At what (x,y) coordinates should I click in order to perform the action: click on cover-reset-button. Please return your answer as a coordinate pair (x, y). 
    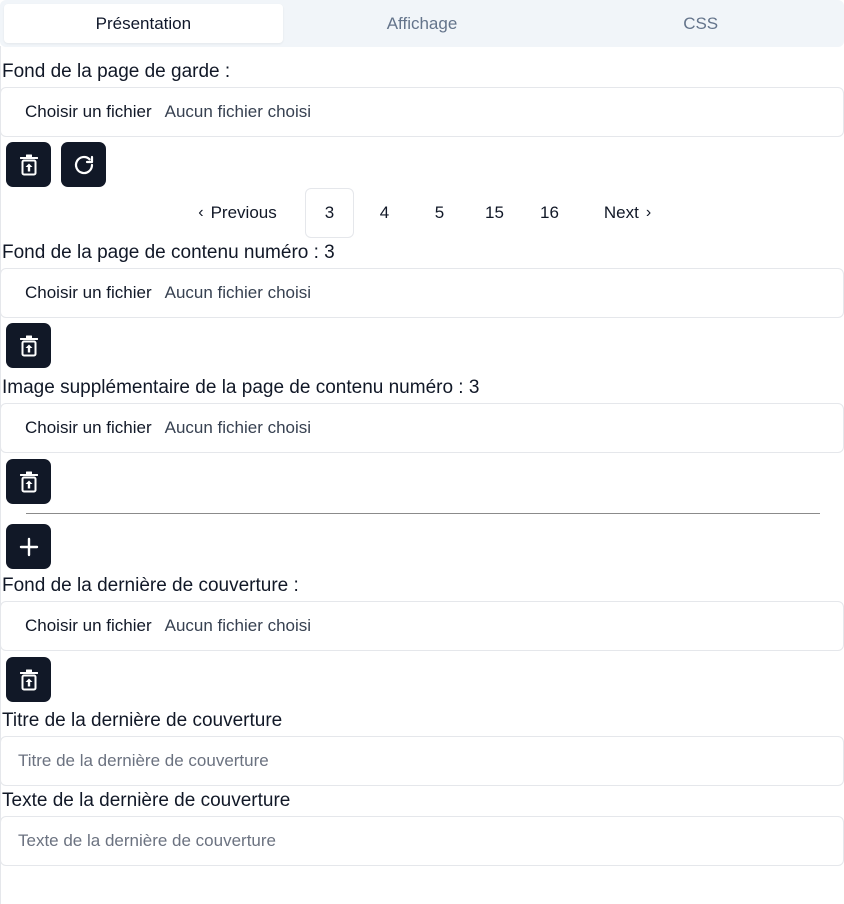
    Looking at the image, I should click on (83, 164).